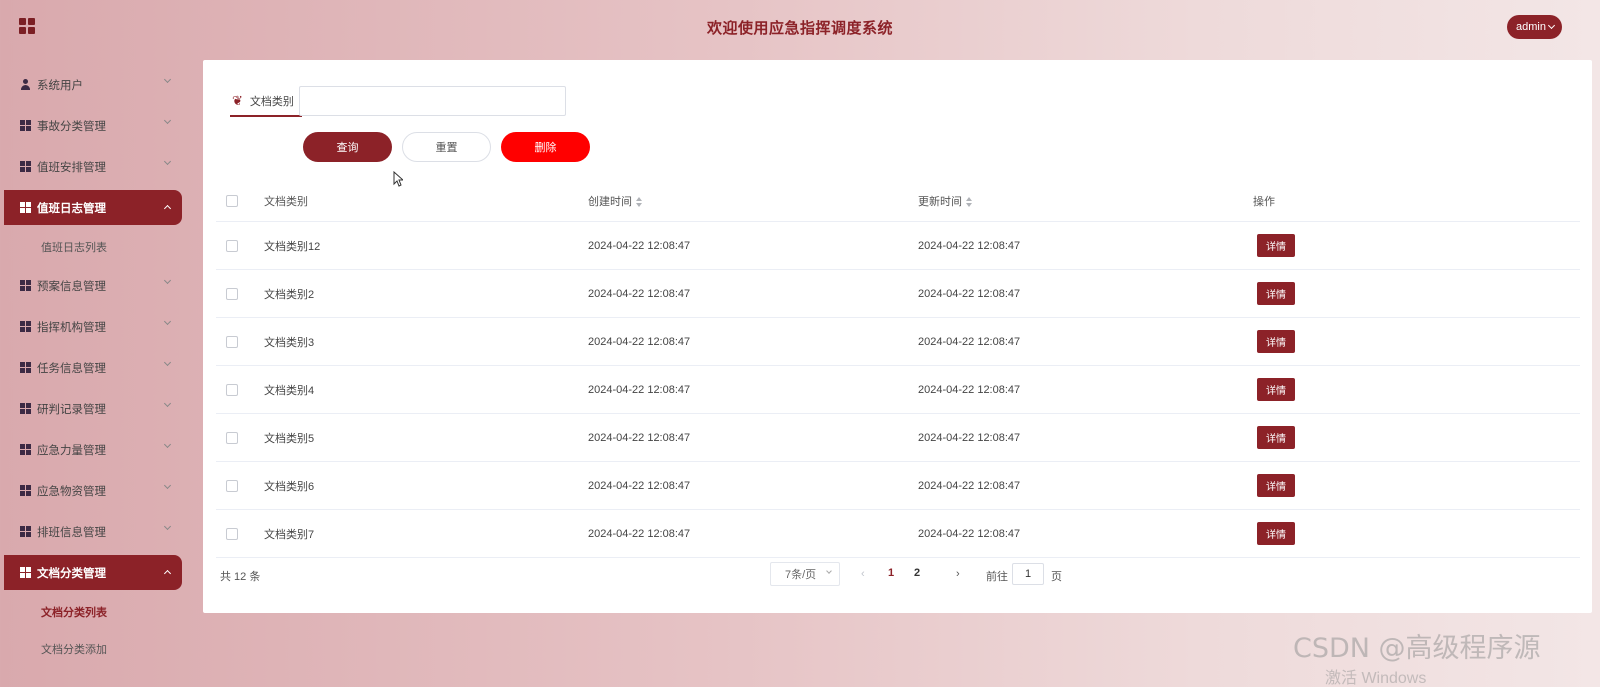 The height and width of the screenshot is (687, 1600). I want to click on sidebar-item-label: 应急物资管理, so click(71, 491).